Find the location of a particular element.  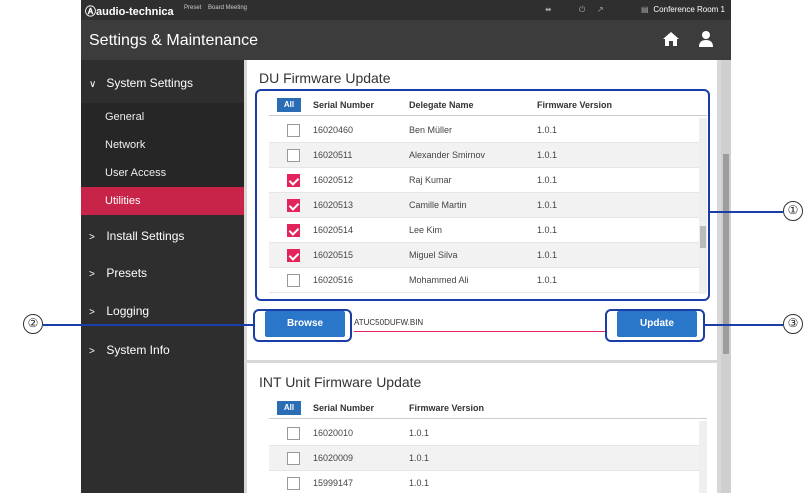

sidebar-item-system-settings: ∨ System Settings is located at coordinates (162, 83).